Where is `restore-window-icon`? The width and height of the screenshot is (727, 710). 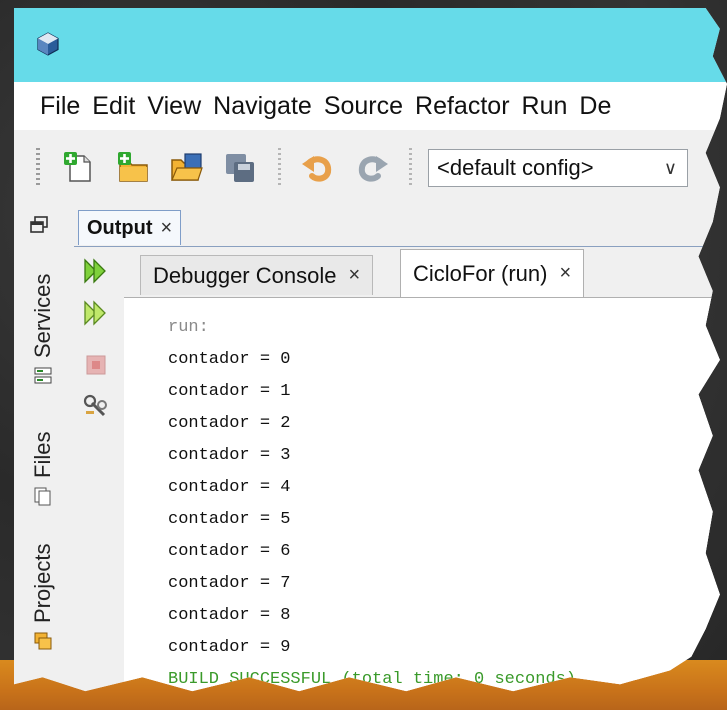
restore-window-icon is located at coordinates (39, 225).